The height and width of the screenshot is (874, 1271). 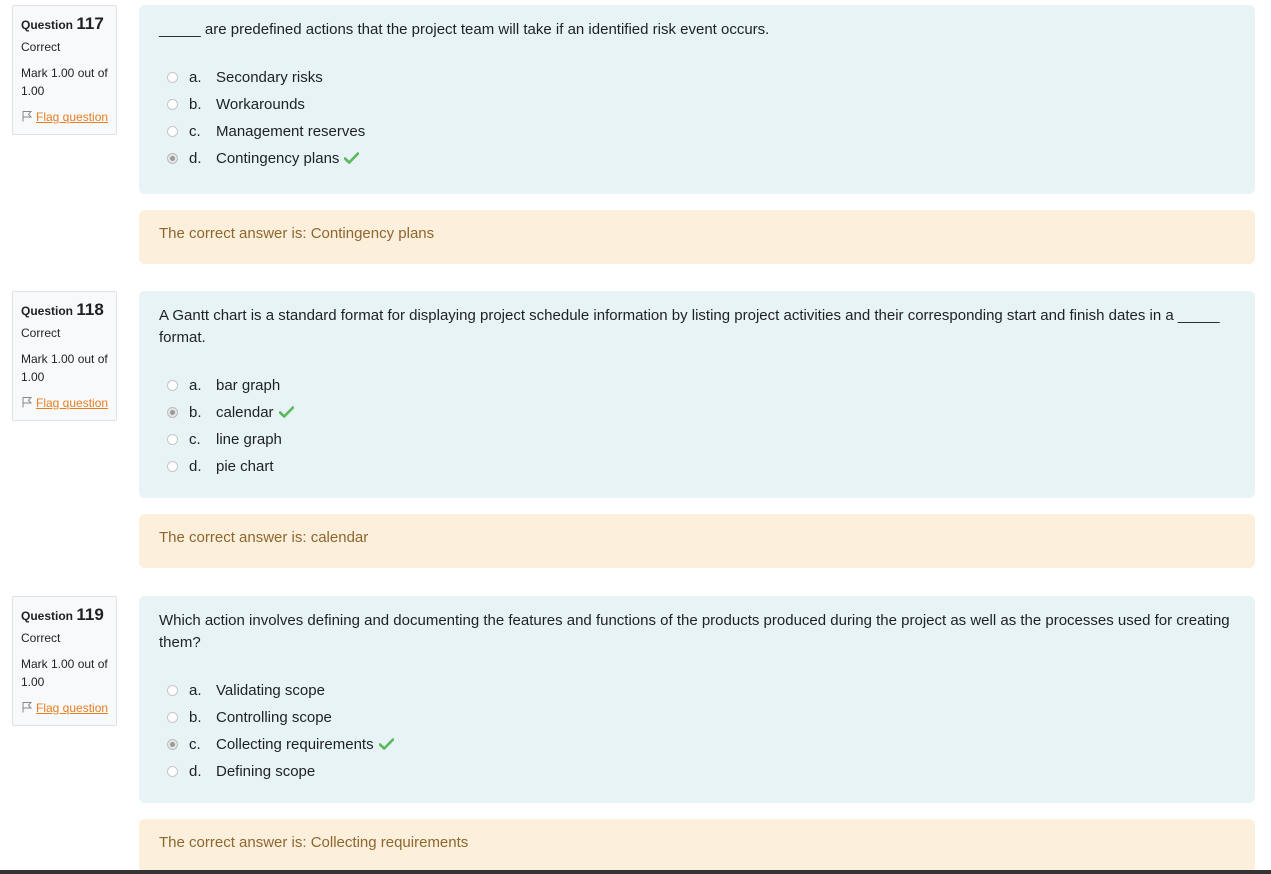 What do you see at coordinates (635, 872) in the screenshot?
I see `bottom-bar` at bounding box center [635, 872].